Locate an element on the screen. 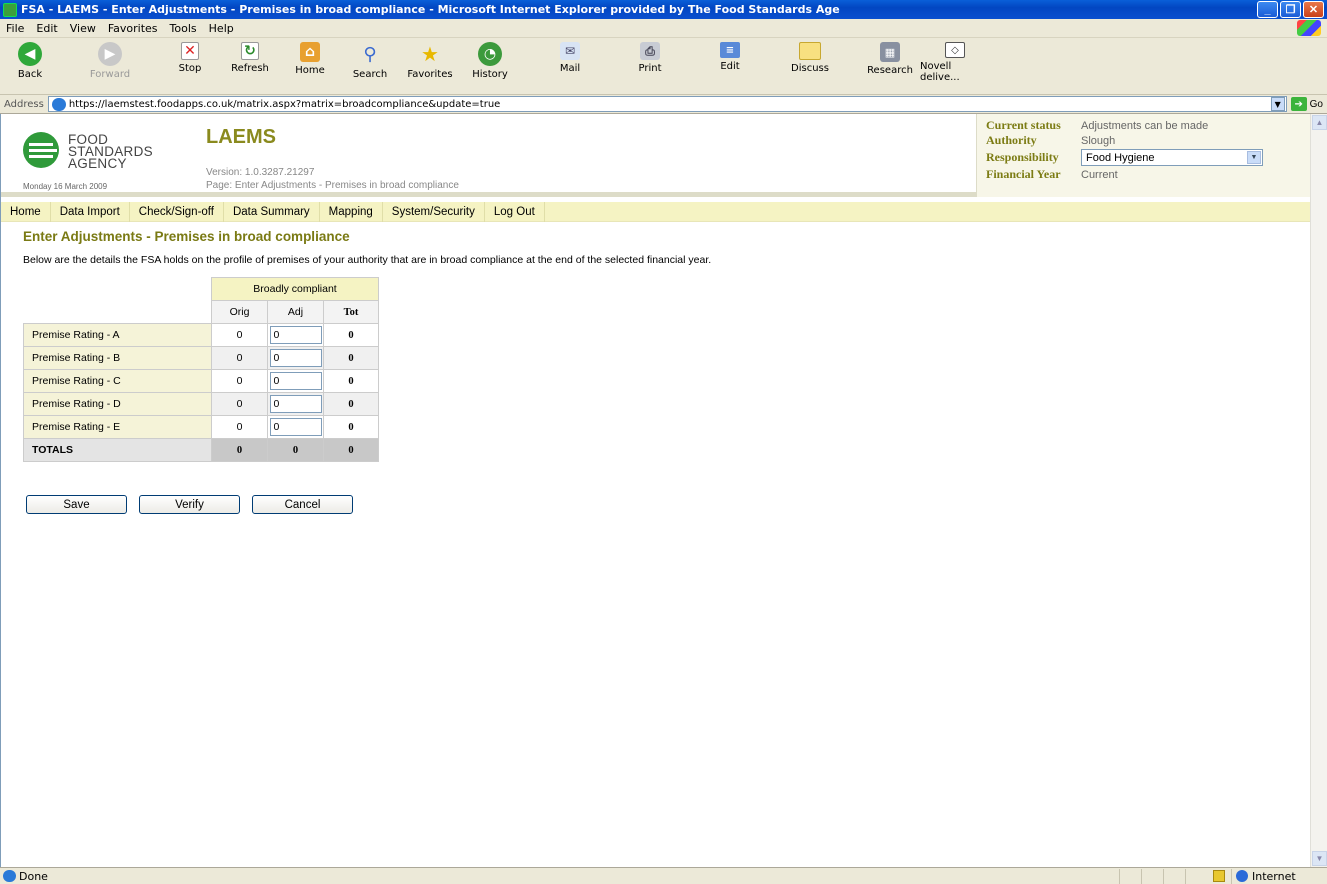 The height and width of the screenshot is (884, 1327). edit-page-icon: ≡ is located at coordinates (730, 50).